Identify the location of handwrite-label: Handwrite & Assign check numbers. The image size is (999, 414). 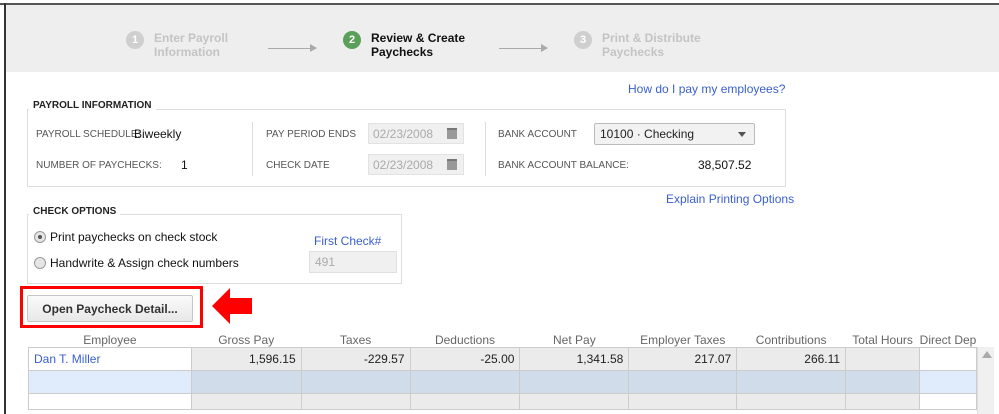
(144, 263).